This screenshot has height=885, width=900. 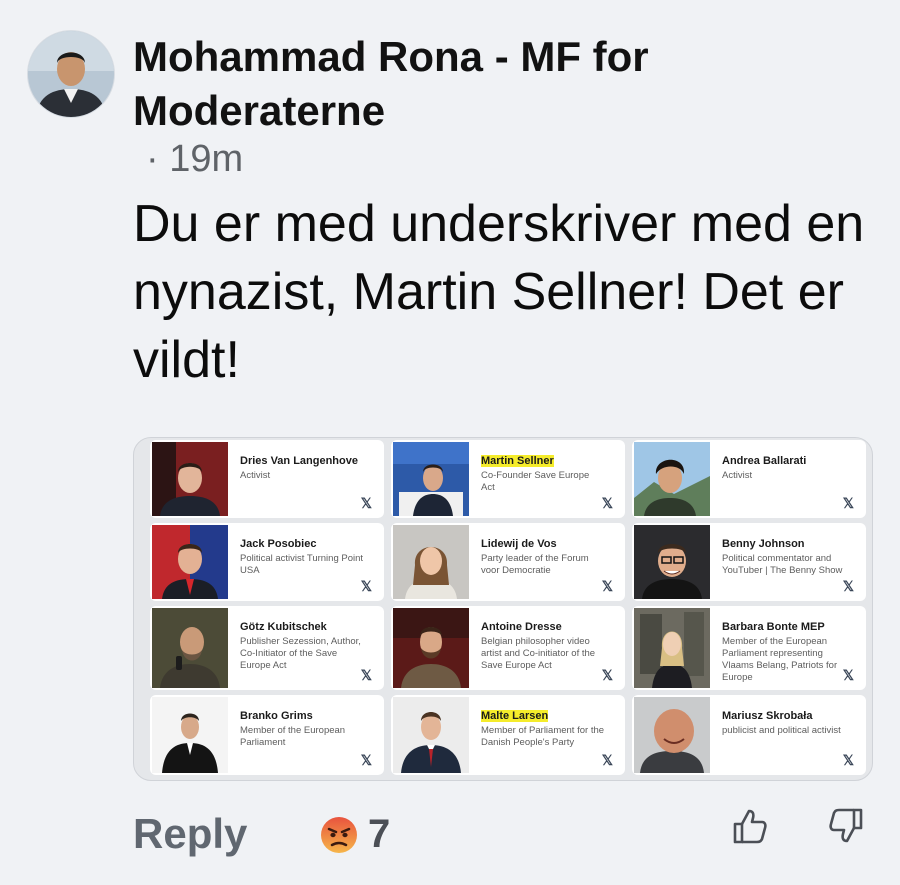 What do you see at coordinates (283, 627) in the screenshot?
I see `signatory-name: Götz Kubitschek` at bounding box center [283, 627].